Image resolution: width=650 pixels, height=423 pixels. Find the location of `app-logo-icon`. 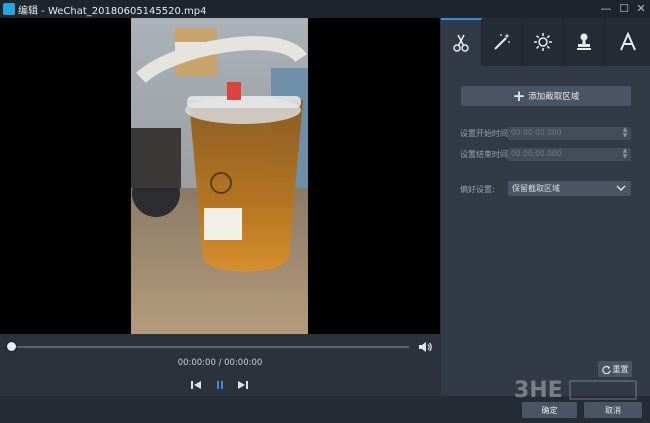

app-logo-icon is located at coordinates (9, 9).